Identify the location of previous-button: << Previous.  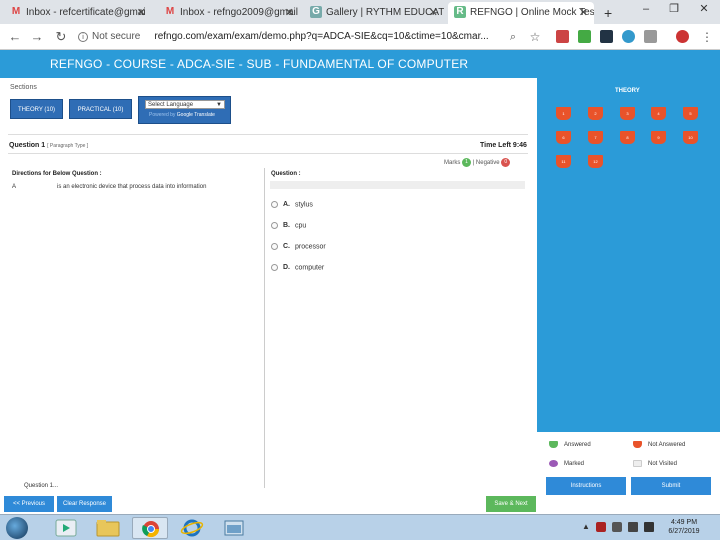
(29, 504).